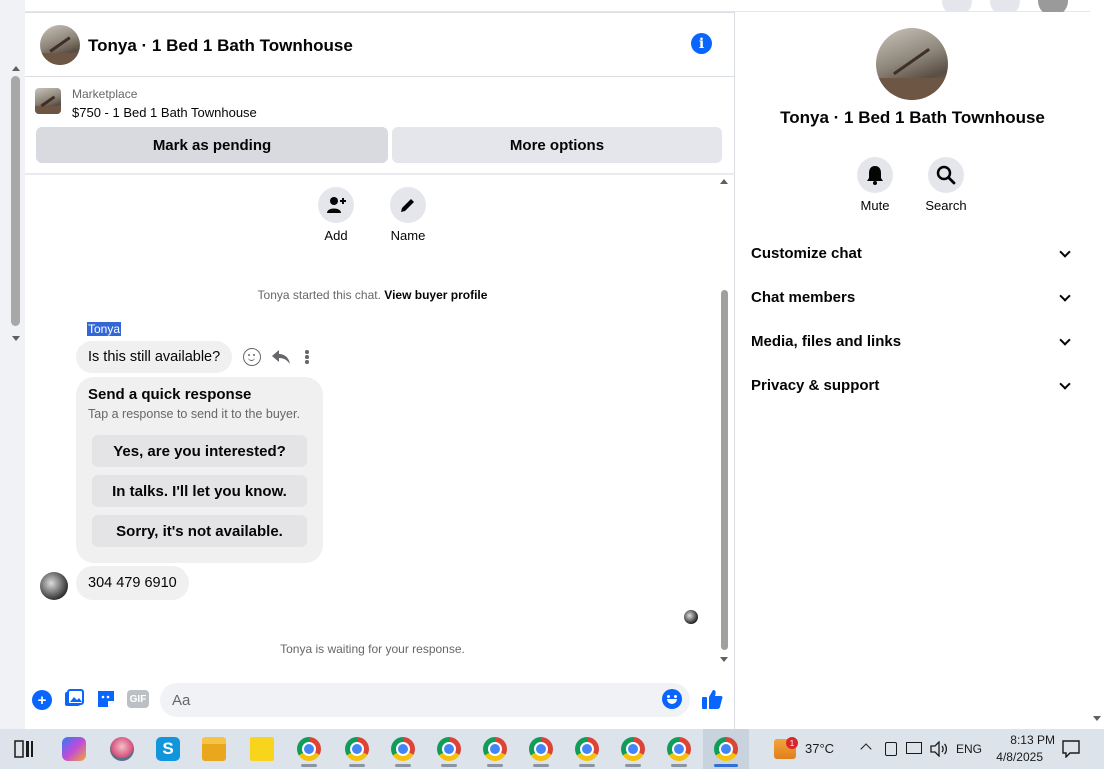 Image resolution: width=1104 pixels, height=769 pixels. What do you see at coordinates (132, 583) in the screenshot?
I see `message-bubble: 304 479 6910` at bounding box center [132, 583].